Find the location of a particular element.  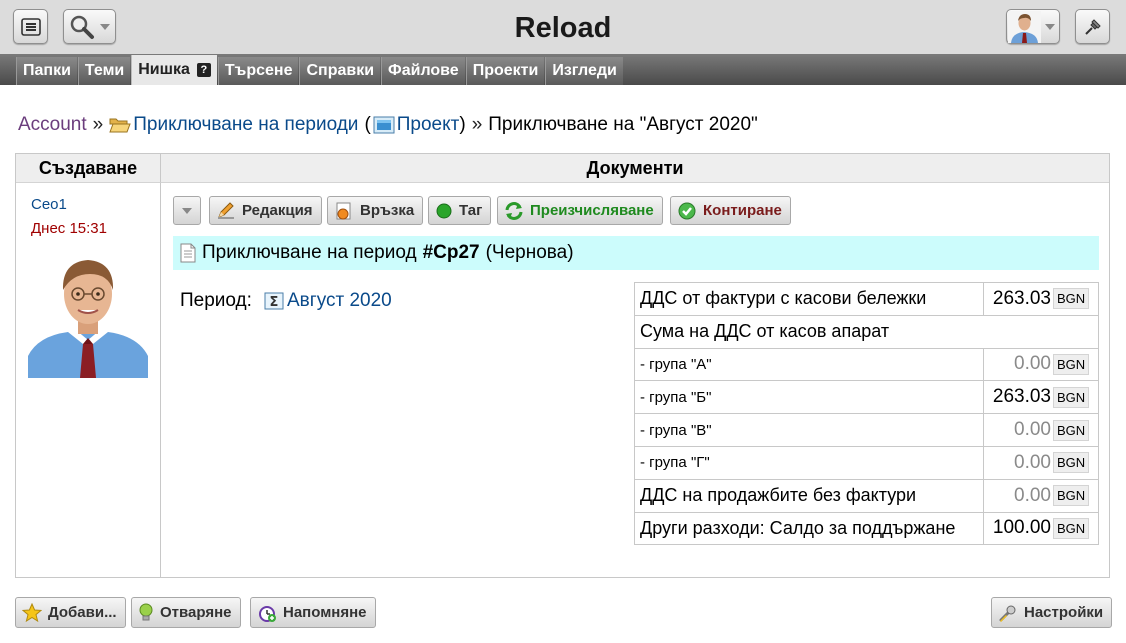

row-label: ДДС на продажбите без фактури is located at coordinates (809, 495).